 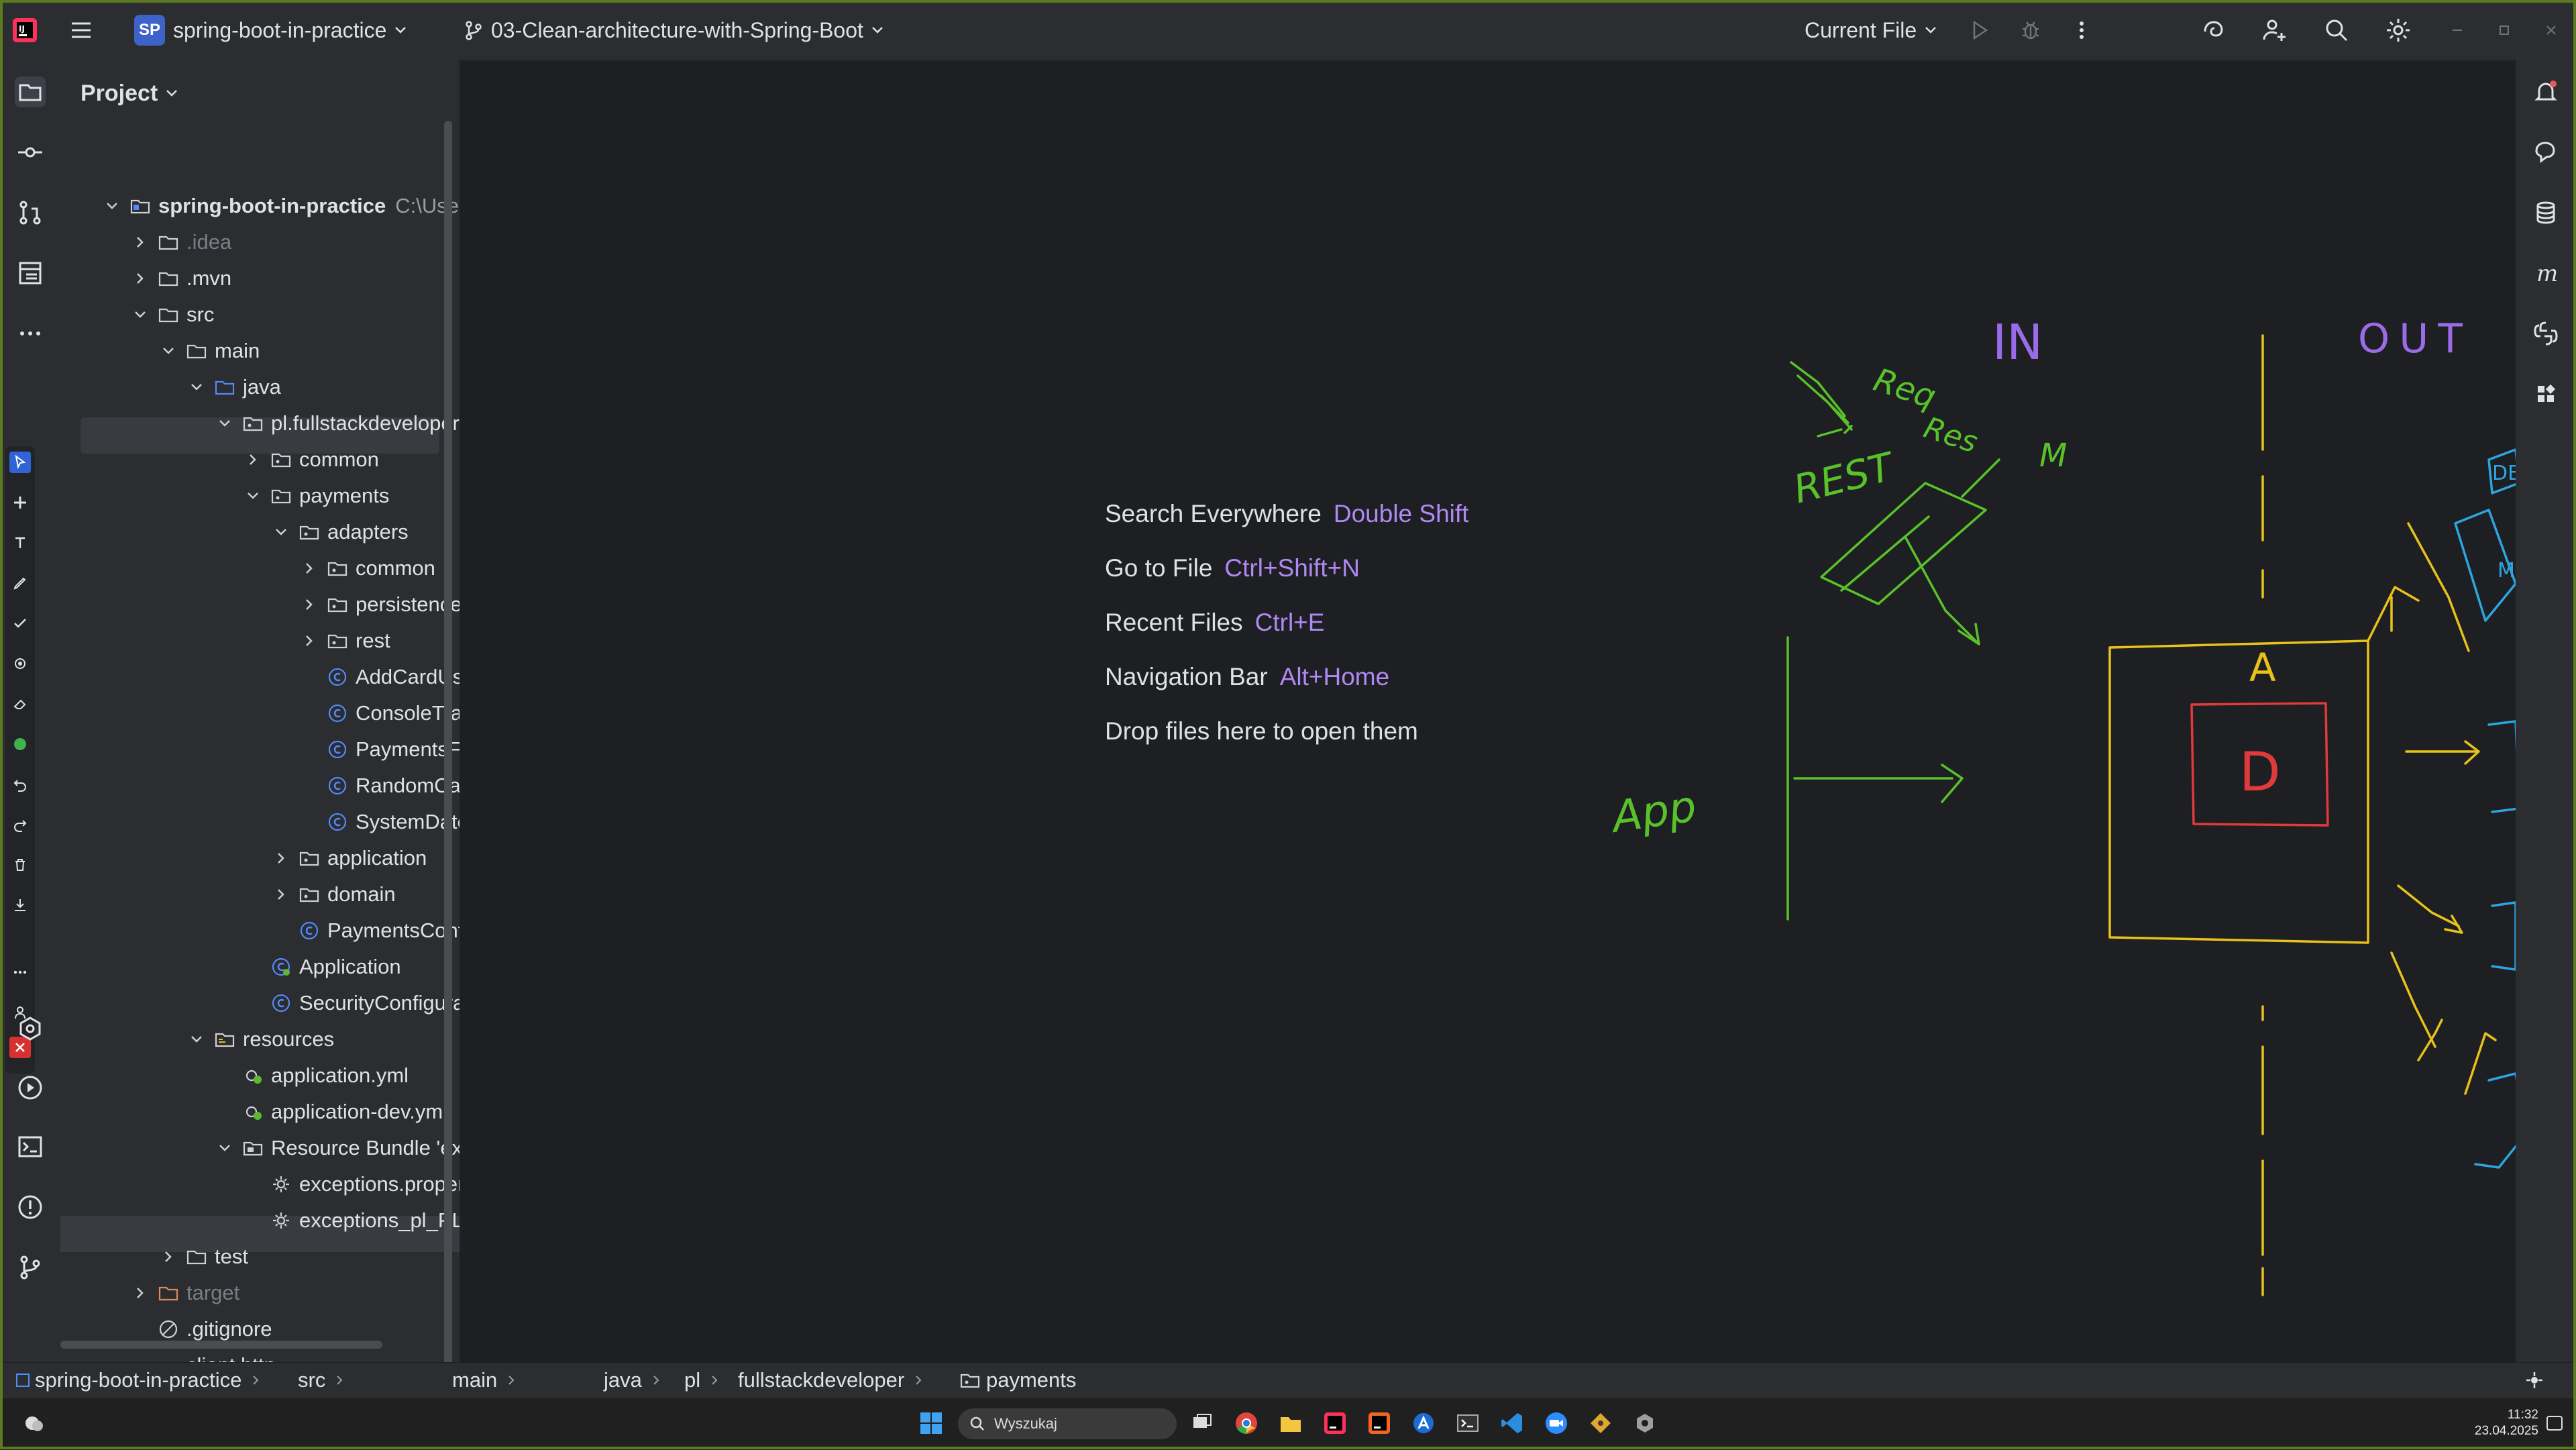 I want to click on main-menu-icon, so click(x=81, y=30).